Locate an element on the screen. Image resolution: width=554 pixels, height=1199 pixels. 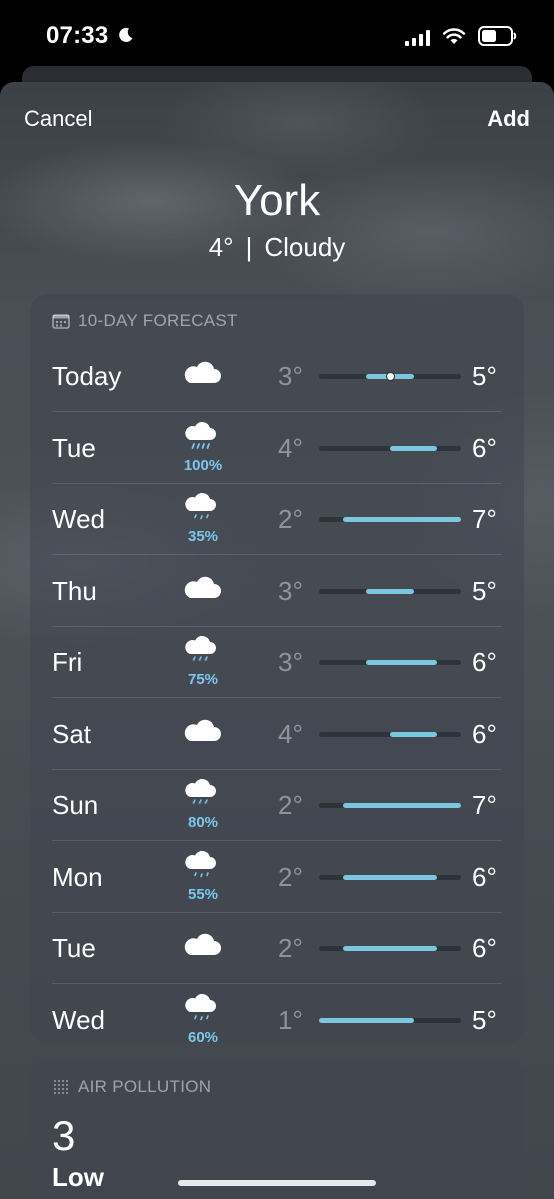
calendar-icon is located at coordinates (61, 321).